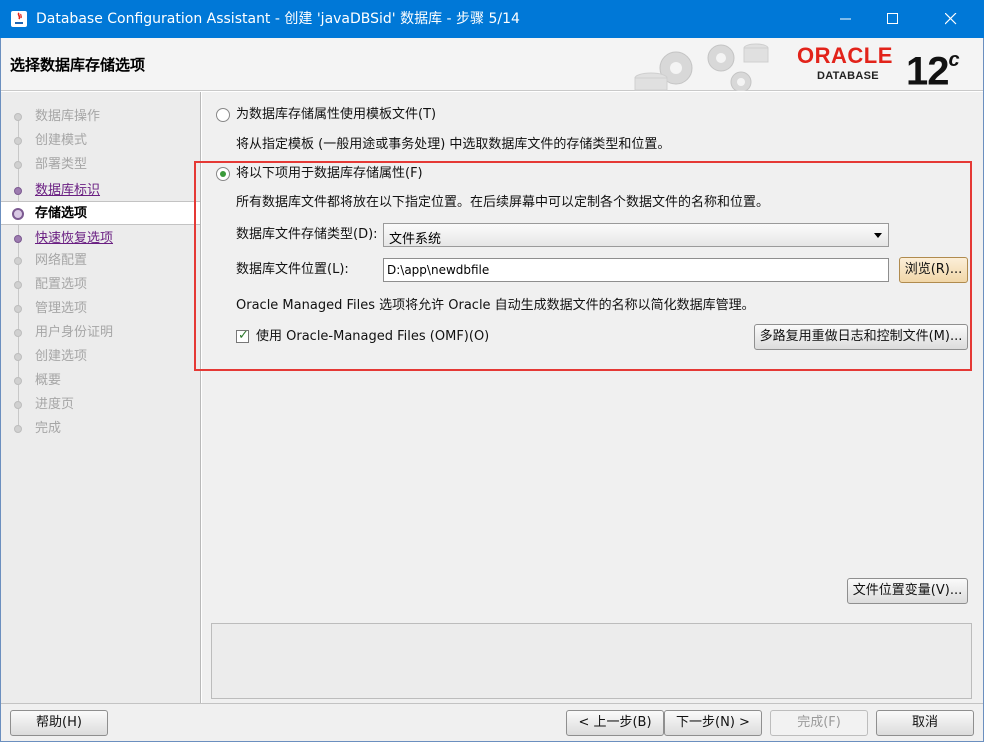 The width and height of the screenshot is (984, 742). Describe the element at coordinates (18, 214) in the screenshot. I see `current-step-dot-icon` at that location.